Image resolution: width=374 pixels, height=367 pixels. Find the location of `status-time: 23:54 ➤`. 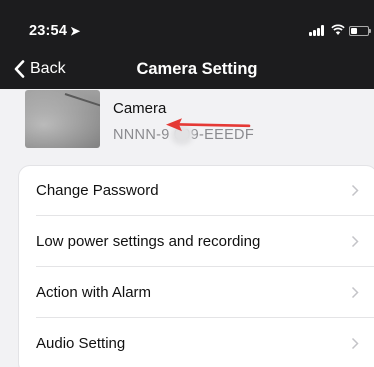

status-time: 23:54 ➤ is located at coordinates (54, 31).